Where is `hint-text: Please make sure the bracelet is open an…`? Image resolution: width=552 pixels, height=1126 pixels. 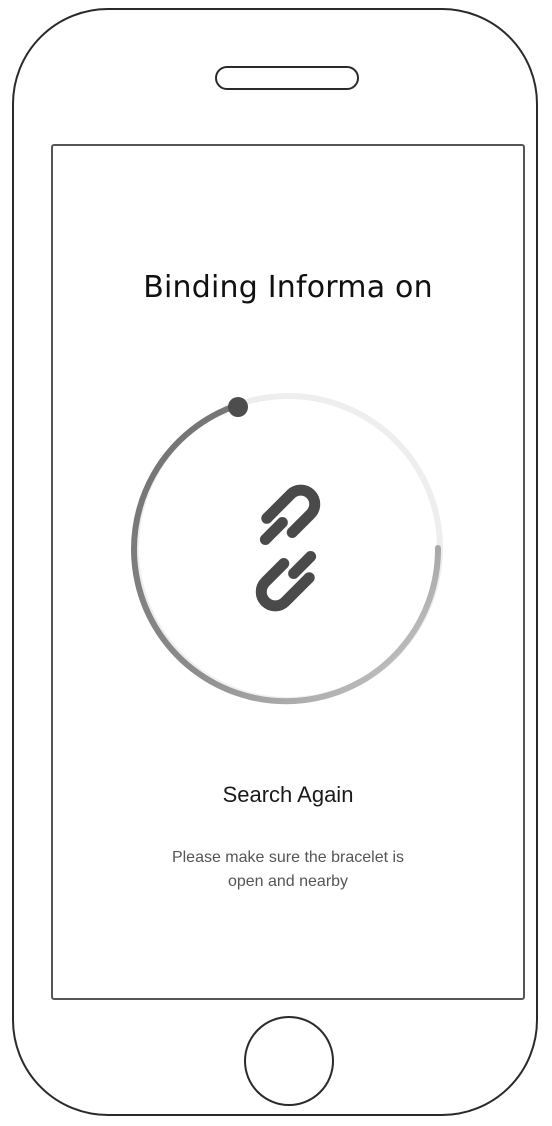 hint-text: Please make sure the bracelet is open an… is located at coordinates (288, 870).